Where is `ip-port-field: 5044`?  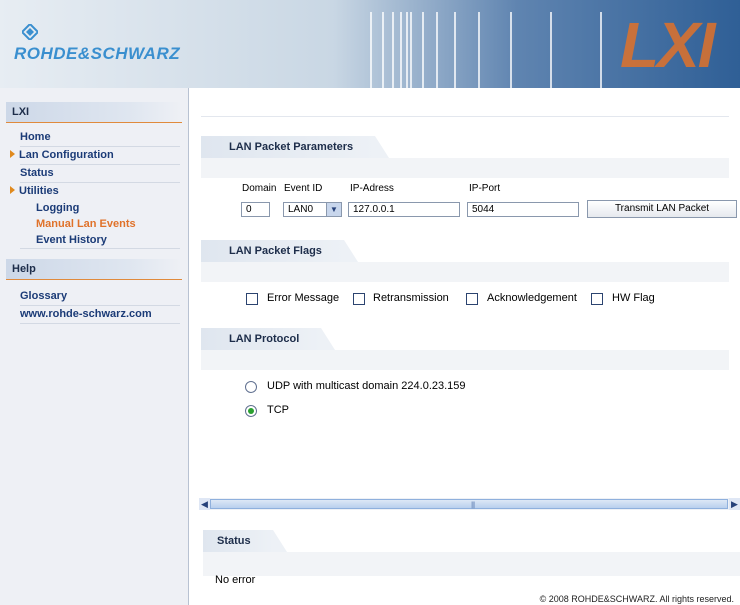 ip-port-field: 5044 is located at coordinates (523, 209).